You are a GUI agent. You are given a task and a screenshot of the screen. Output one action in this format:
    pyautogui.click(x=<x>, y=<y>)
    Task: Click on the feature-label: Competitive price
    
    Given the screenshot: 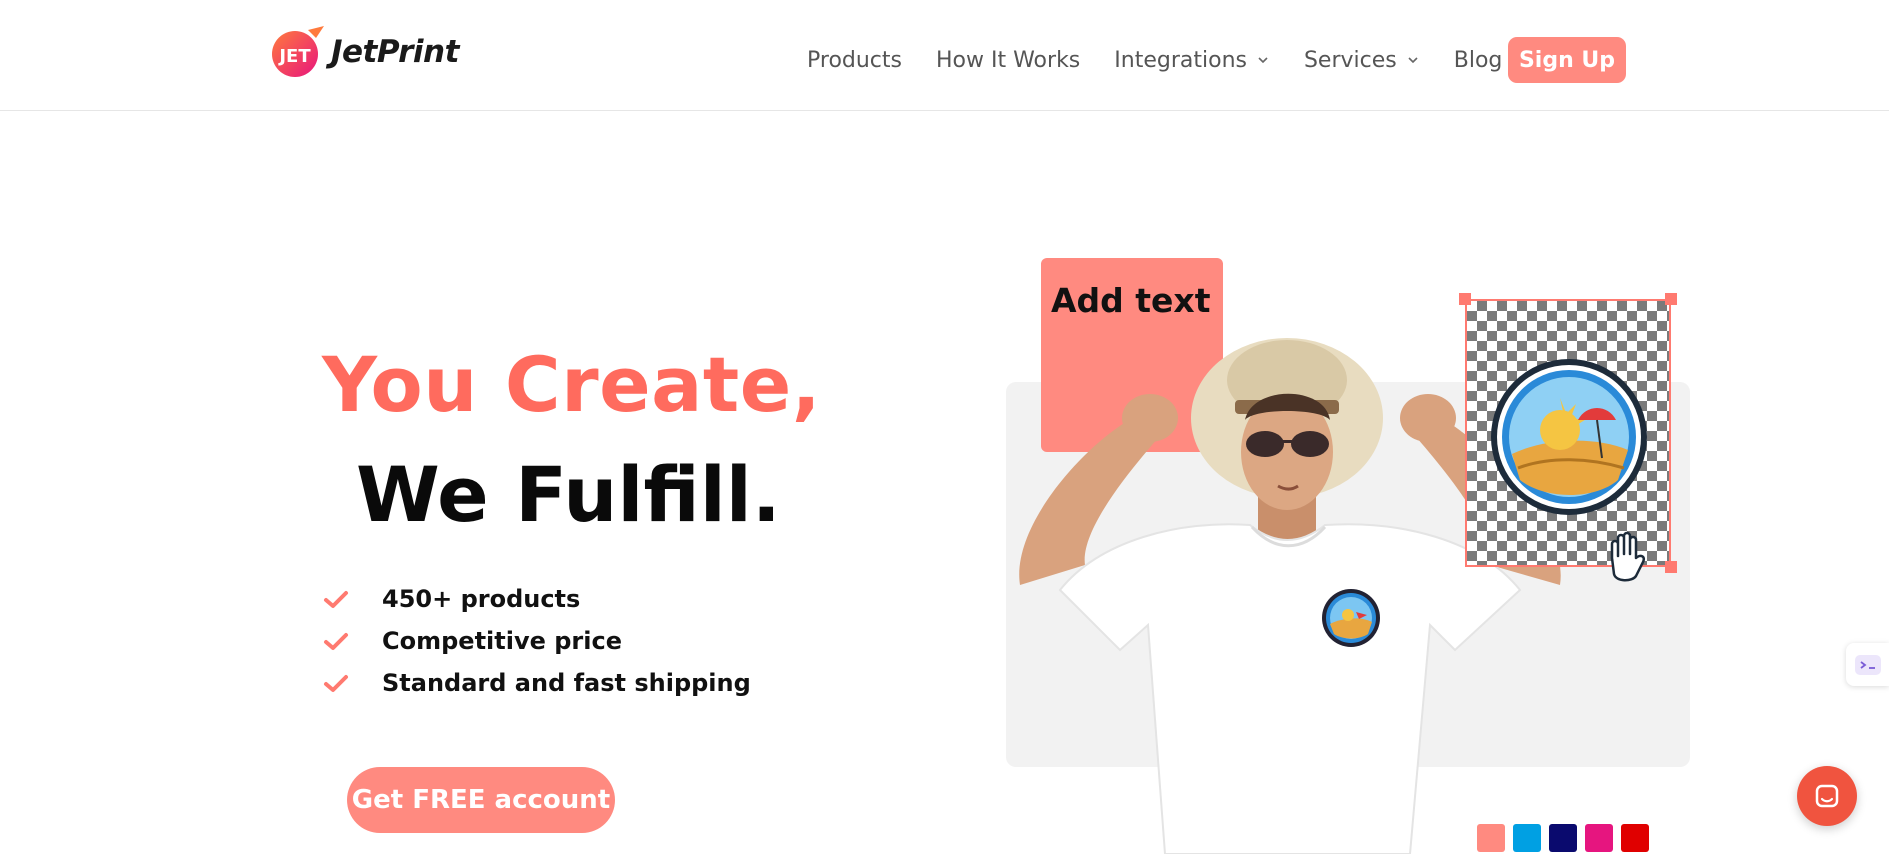 What is the action you would take?
    pyautogui.click(x=502, y=641)
    